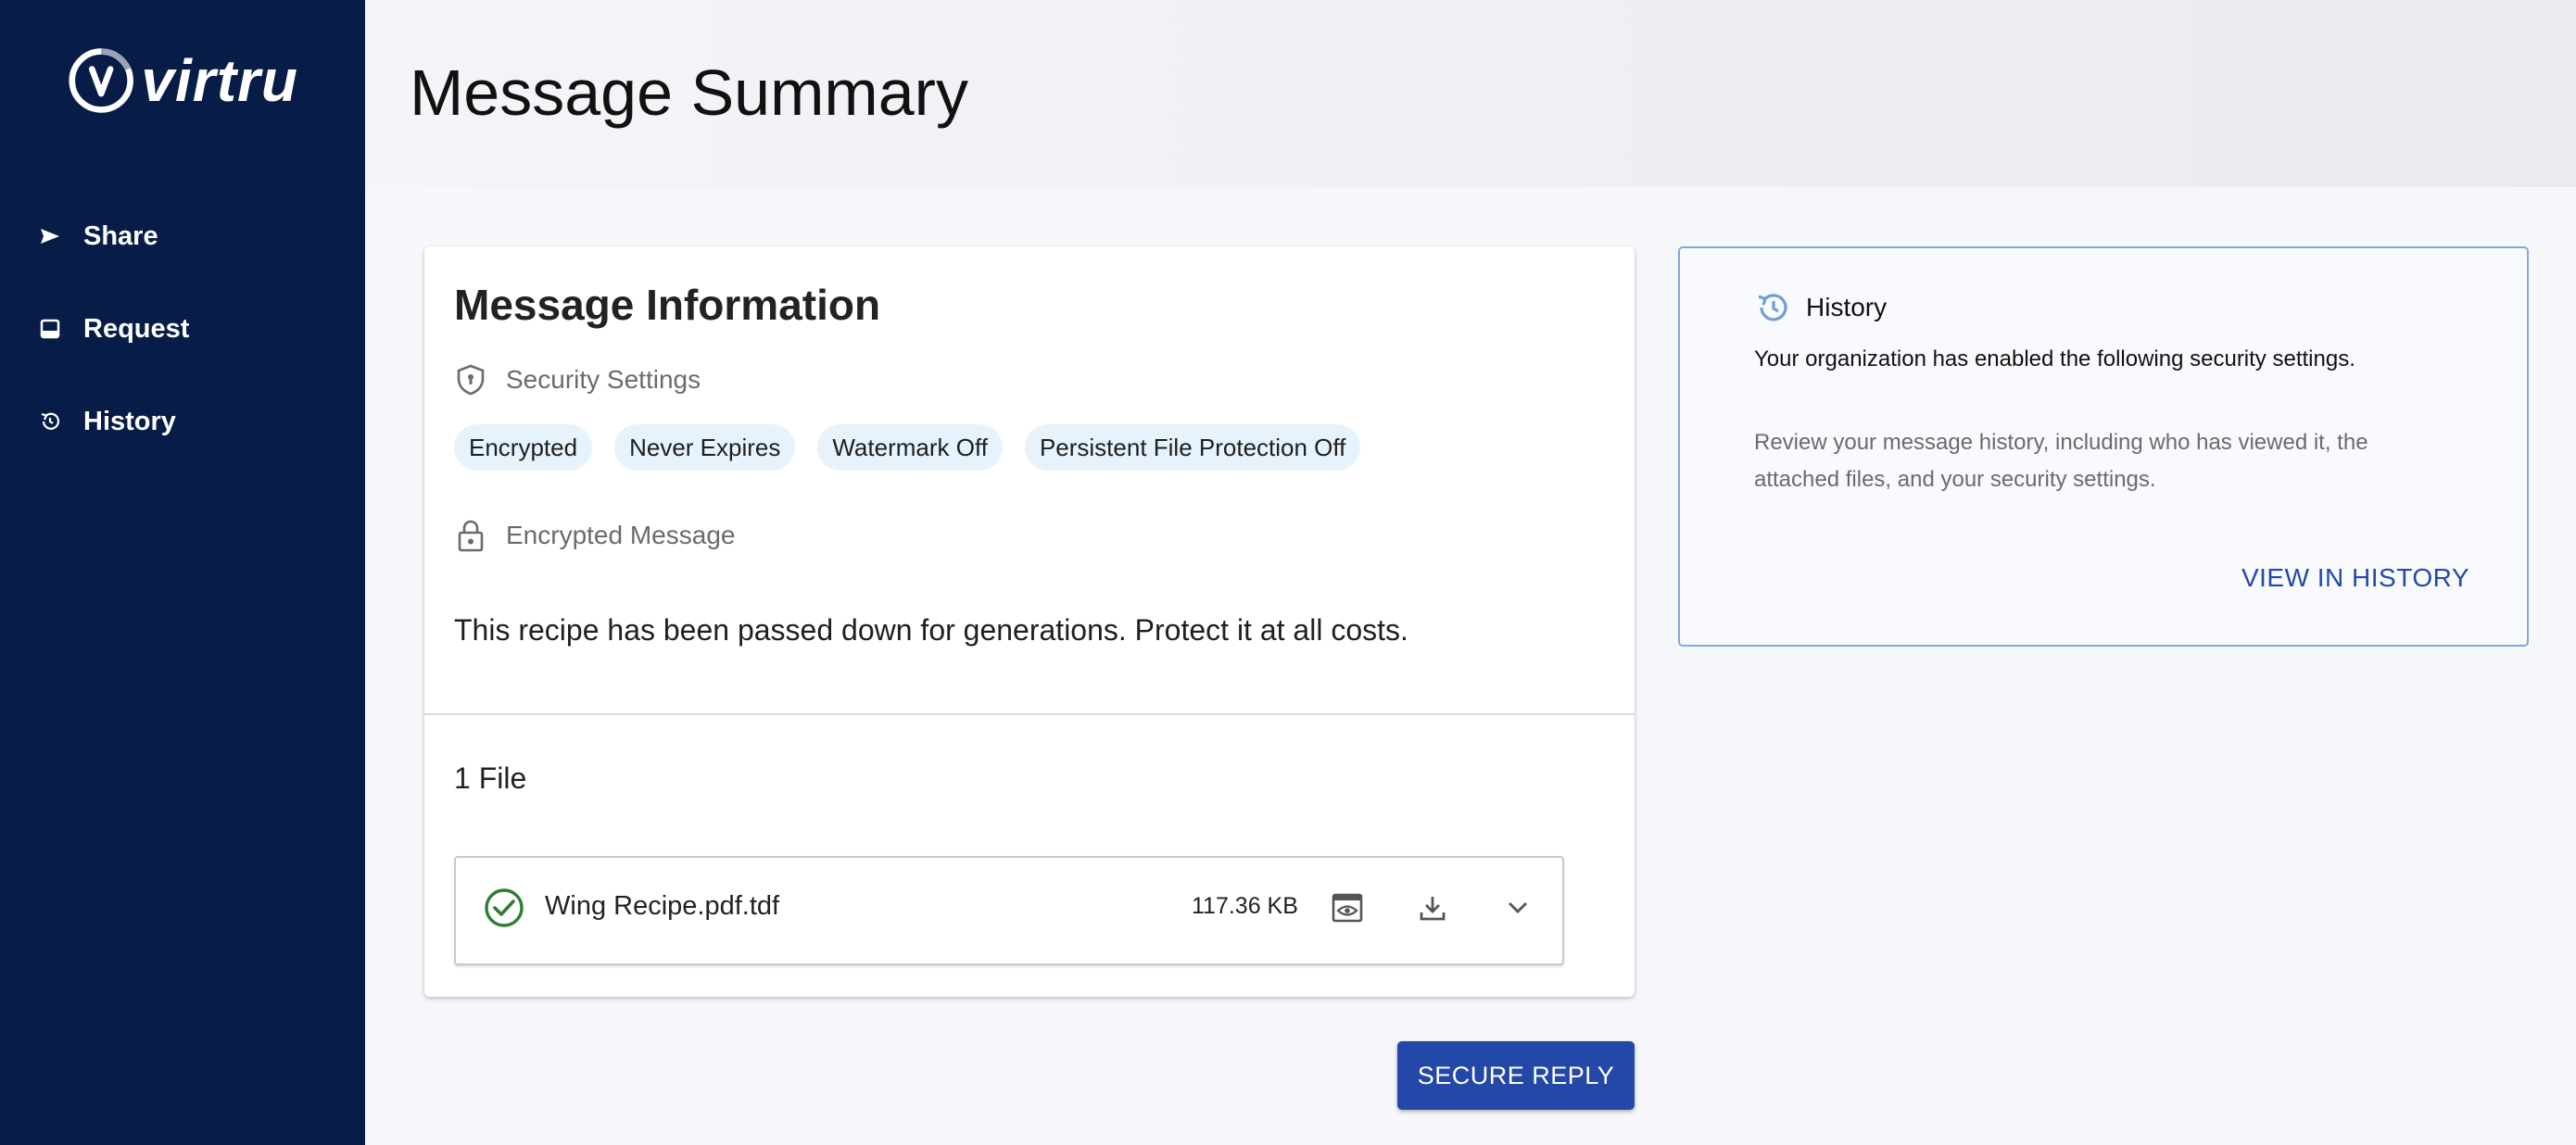 The width and height of the screenshot is (2576, 1145). I want to click on download-icon, so click(1433, 909).